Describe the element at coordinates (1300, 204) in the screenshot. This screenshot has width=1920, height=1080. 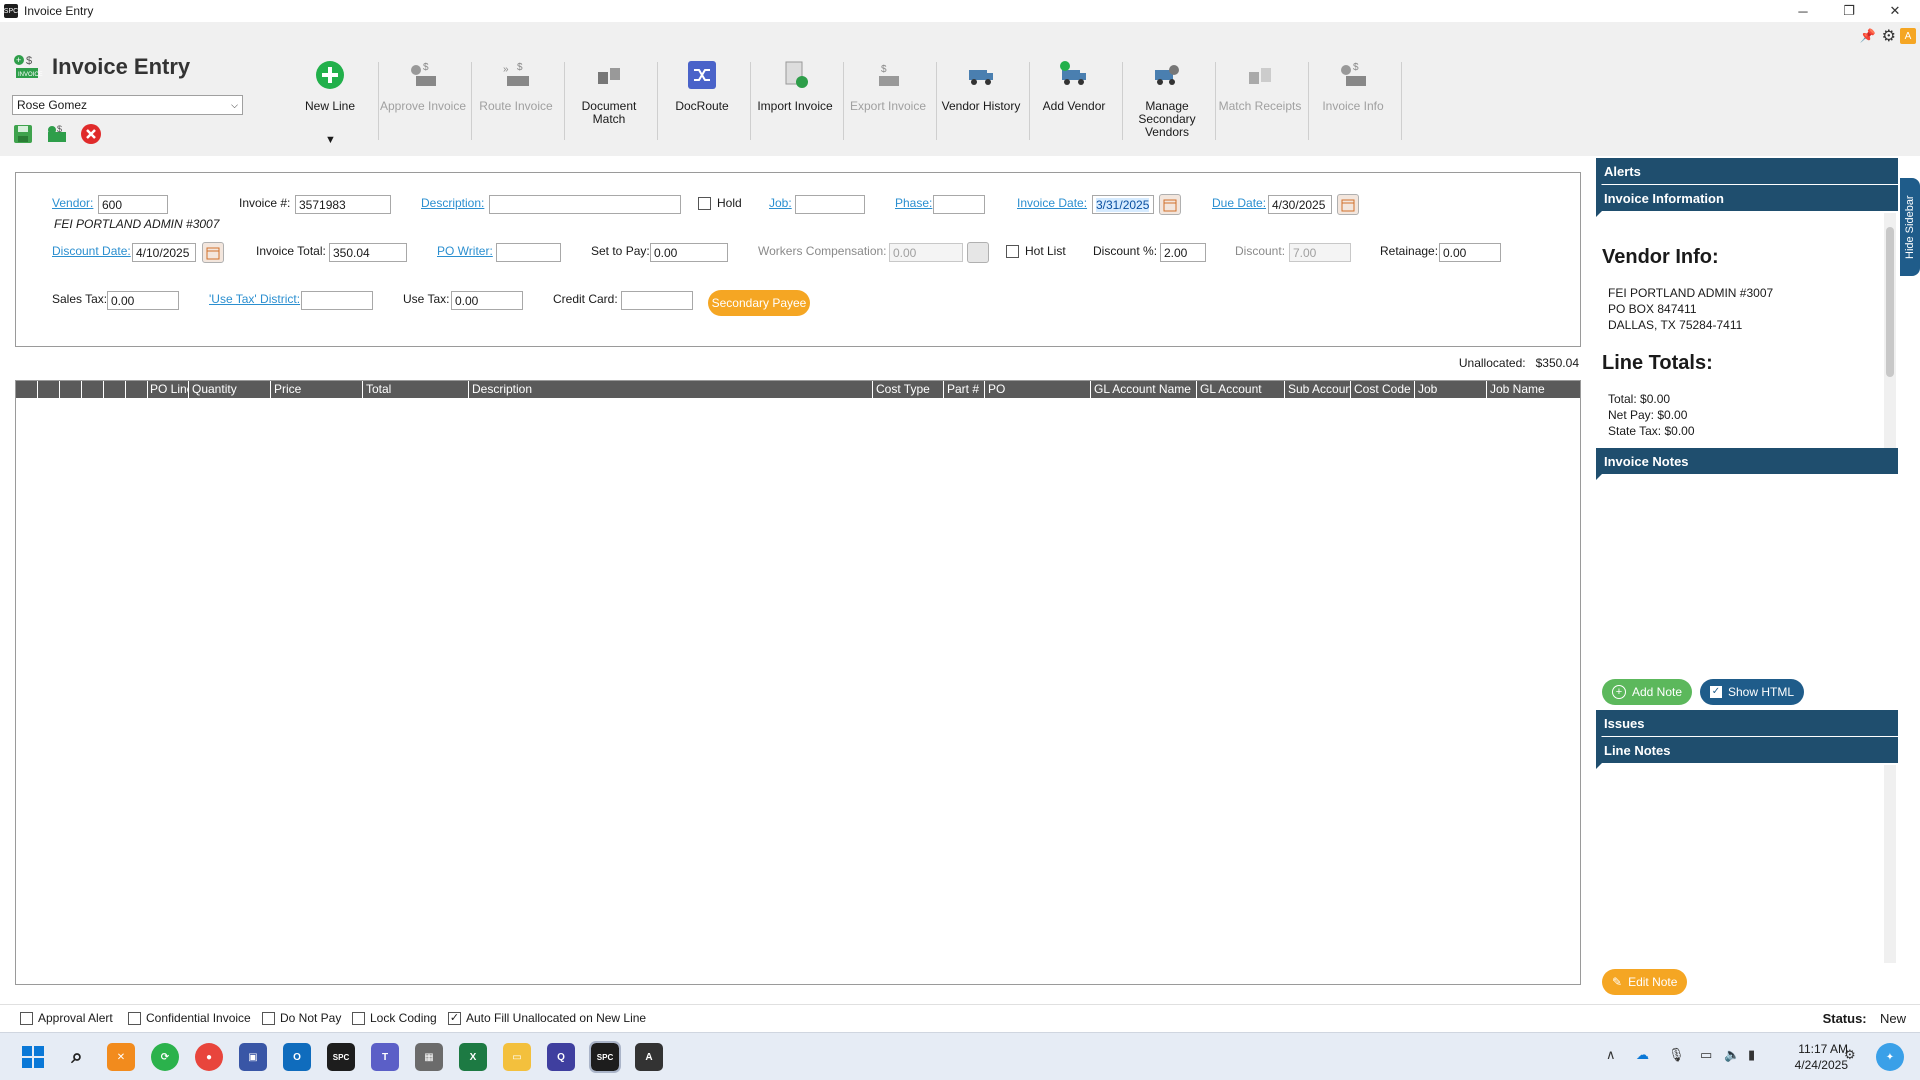
I see `due-date-field: 4/30/2025` at that location.